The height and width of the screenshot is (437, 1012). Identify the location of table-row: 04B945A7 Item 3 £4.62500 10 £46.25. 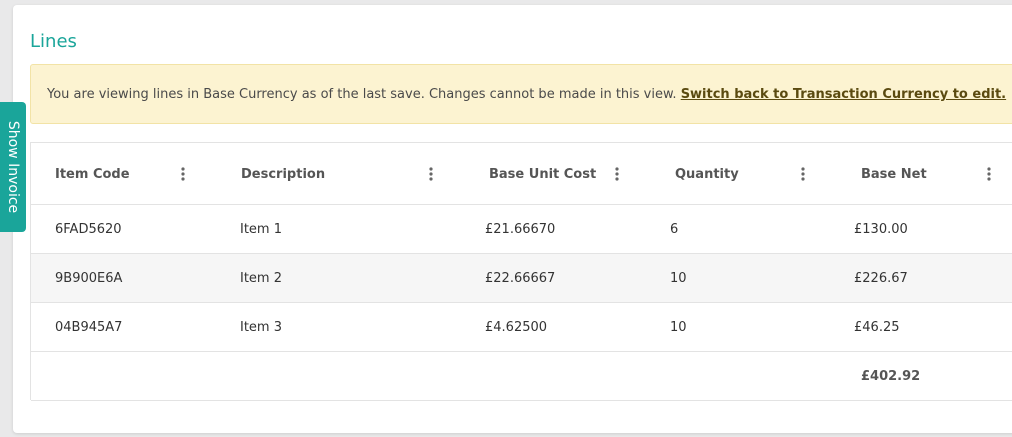
(521, 327).